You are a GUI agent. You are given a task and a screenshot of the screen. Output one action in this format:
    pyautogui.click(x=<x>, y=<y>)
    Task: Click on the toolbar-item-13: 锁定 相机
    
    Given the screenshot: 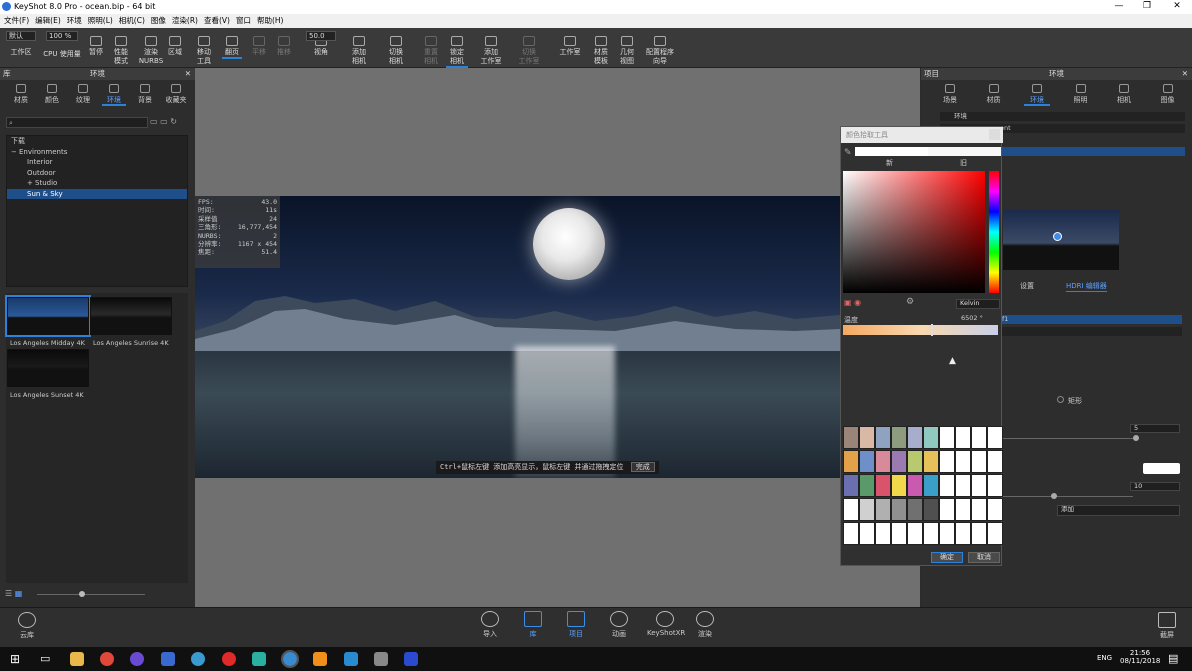 What is the action you would take?
    pyautogui.click(x=457, y=52)
    